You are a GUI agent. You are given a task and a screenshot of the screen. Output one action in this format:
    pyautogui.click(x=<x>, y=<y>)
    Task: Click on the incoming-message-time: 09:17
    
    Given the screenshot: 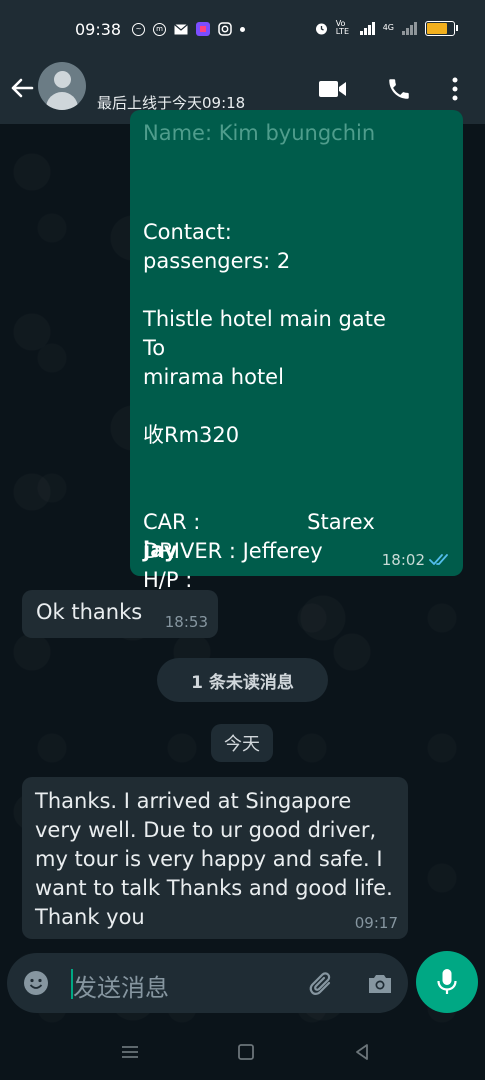 What is the action you would take?
    pyautogui.click(x=376, y=923)
    